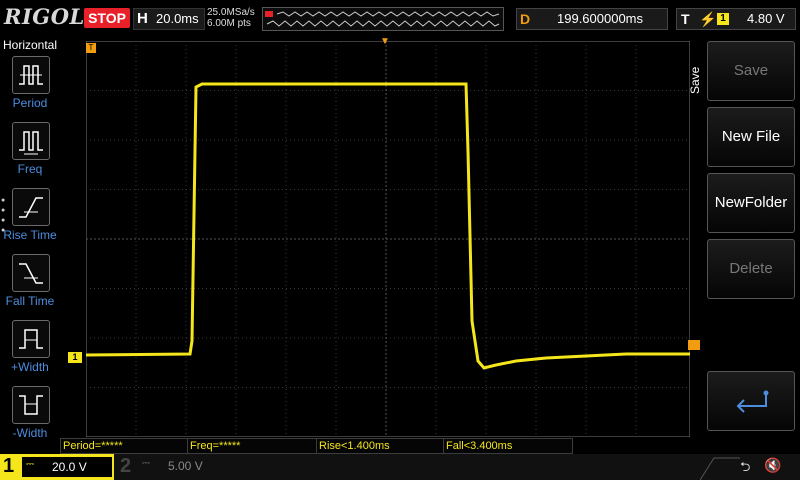  I want to click on timebase-box: H 20.0ms, so click(169, 19).